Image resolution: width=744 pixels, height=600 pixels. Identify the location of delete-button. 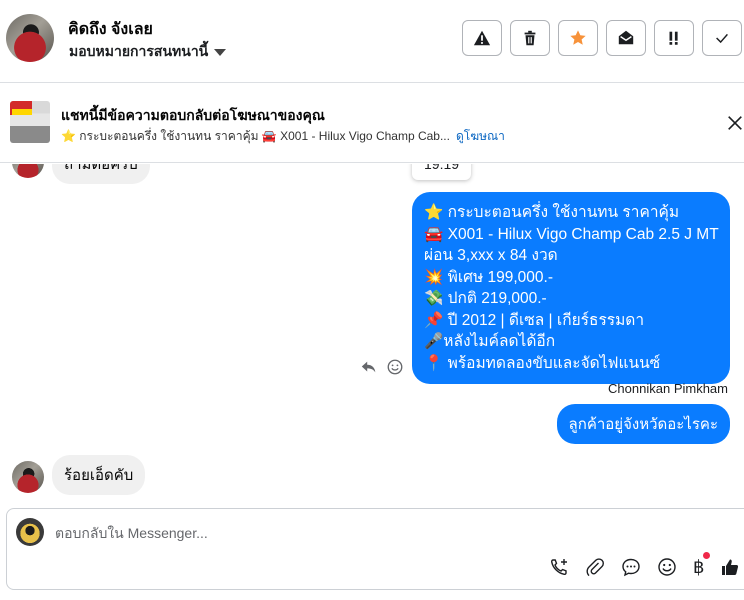
(530, 38).